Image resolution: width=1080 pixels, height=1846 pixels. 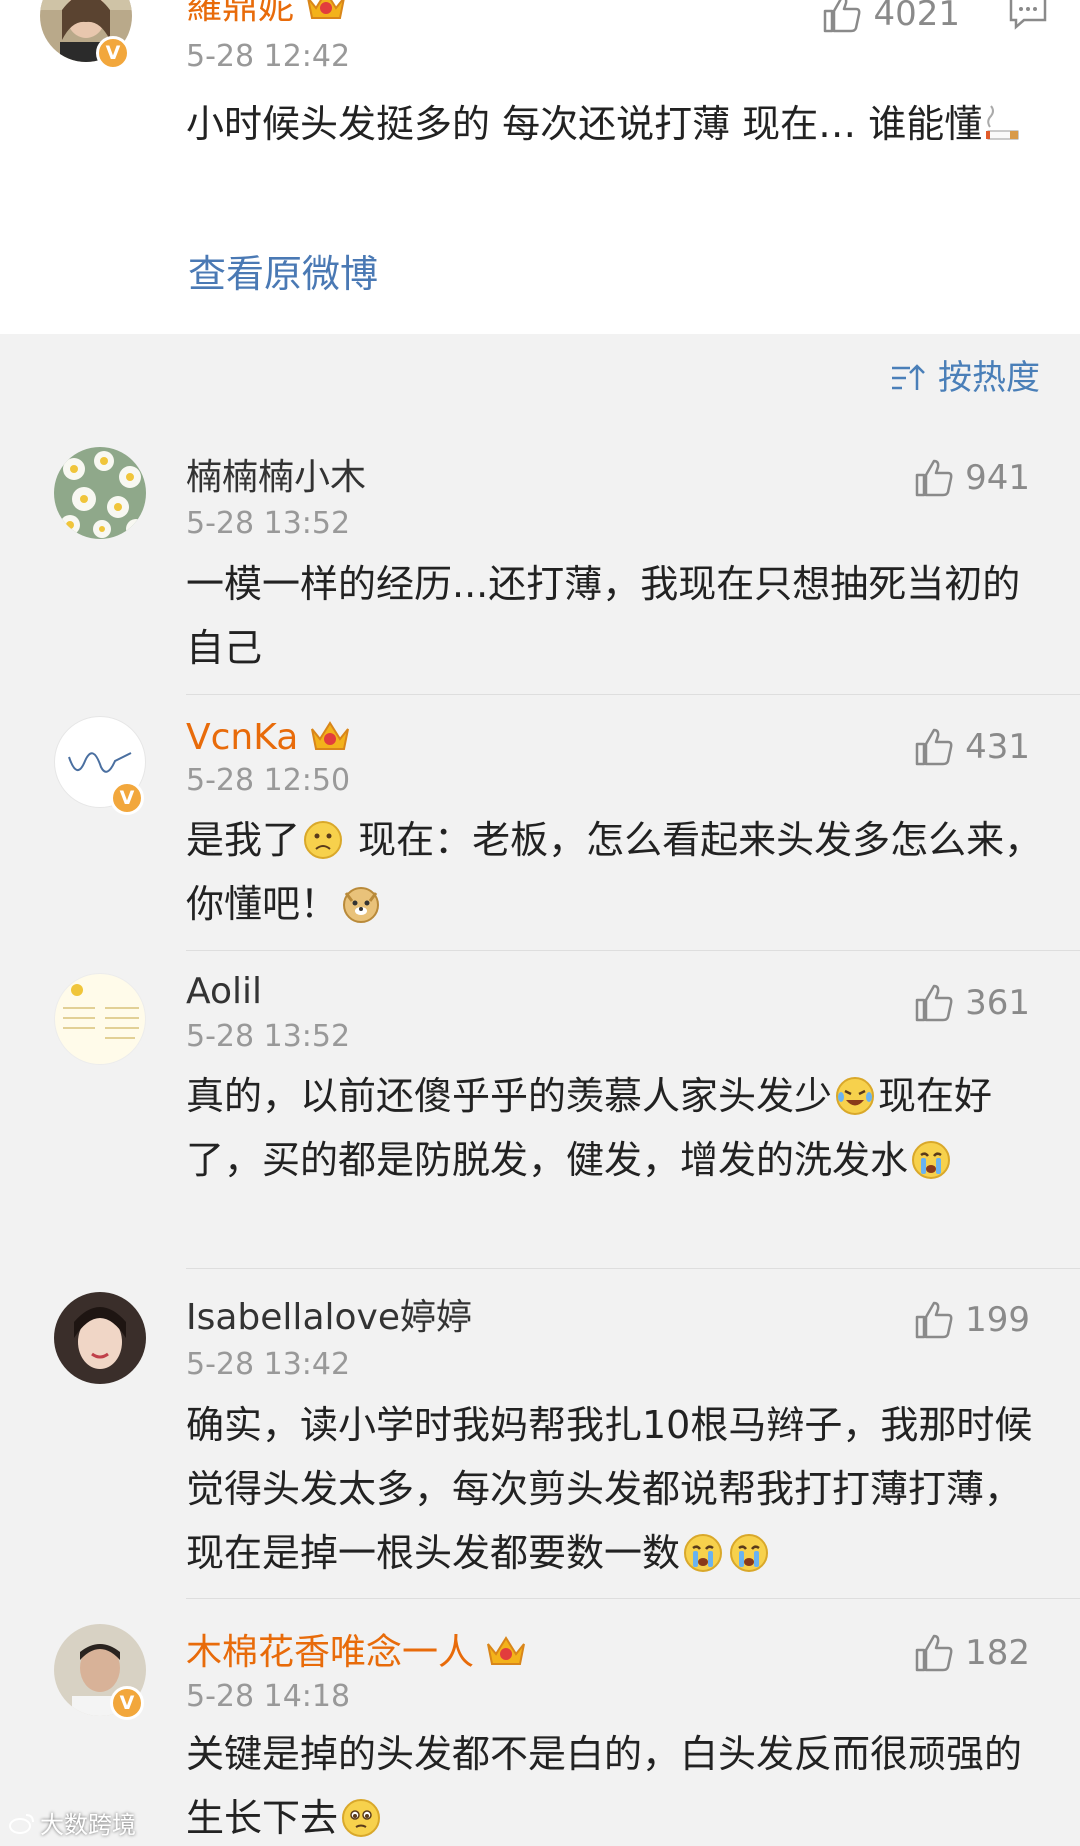 I want to click on comment-text-part: 是我了, so click(x=243, y=840).